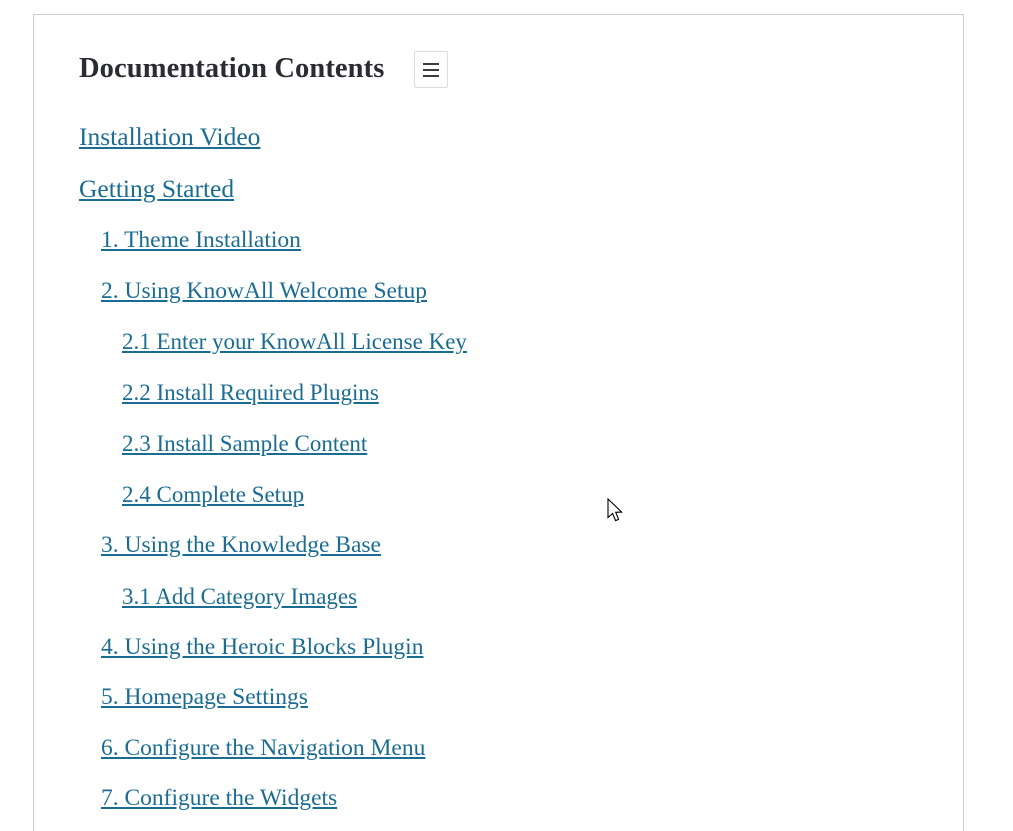 The image size is (1013, 831). Describe the element at coordinates (510, 532) in the screenshot. I see `toc-item: 3. Using the Knowledge Base` at that location.